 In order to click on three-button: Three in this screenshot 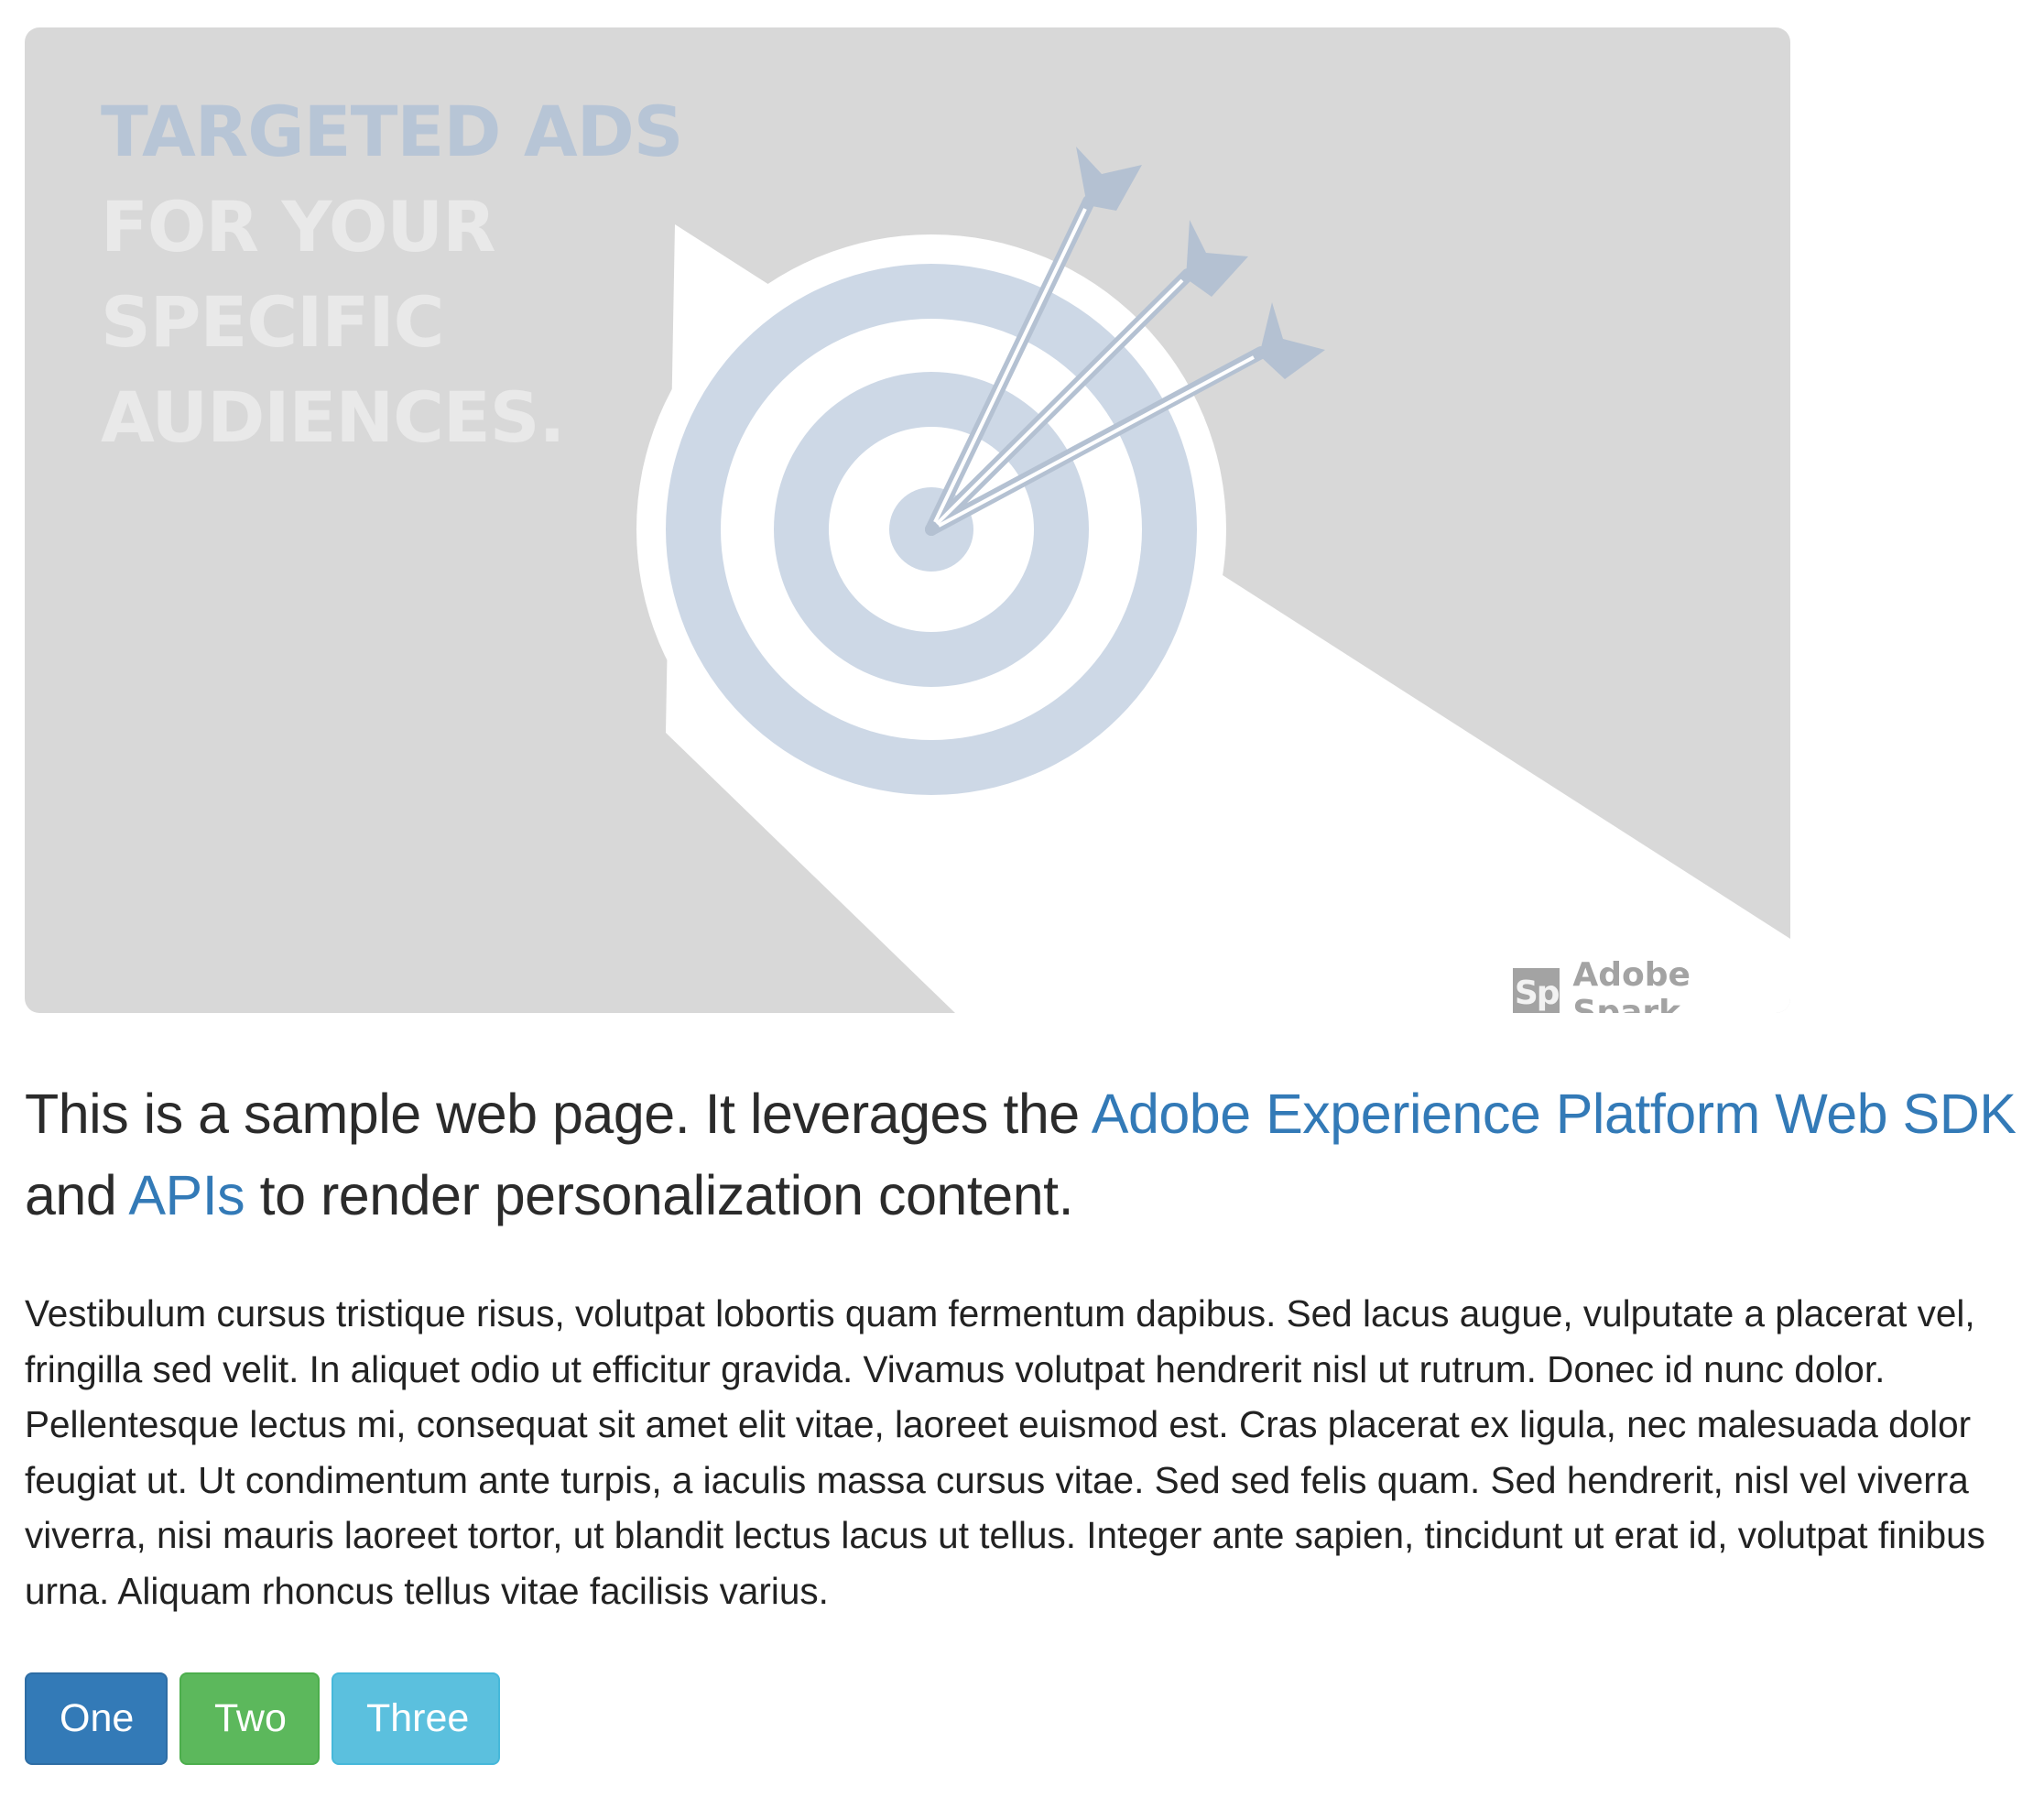, I will do `click(416, 1719)`.